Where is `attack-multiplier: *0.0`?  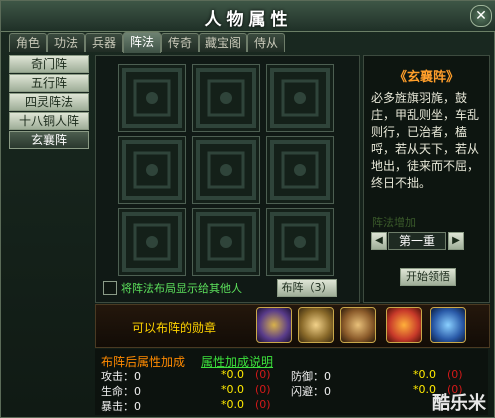 attack-multiplier: *0.0 is located at coordinates (232, 374).